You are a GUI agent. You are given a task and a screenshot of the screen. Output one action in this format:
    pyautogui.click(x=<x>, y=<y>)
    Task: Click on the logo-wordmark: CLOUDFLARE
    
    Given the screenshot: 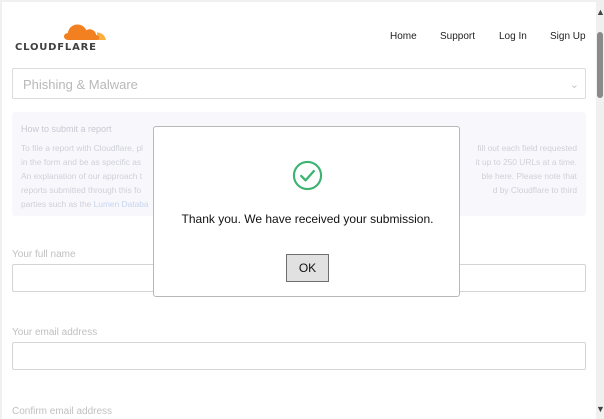 What is the action you would take?
    pyautogui.click(x=56, y=47)
    